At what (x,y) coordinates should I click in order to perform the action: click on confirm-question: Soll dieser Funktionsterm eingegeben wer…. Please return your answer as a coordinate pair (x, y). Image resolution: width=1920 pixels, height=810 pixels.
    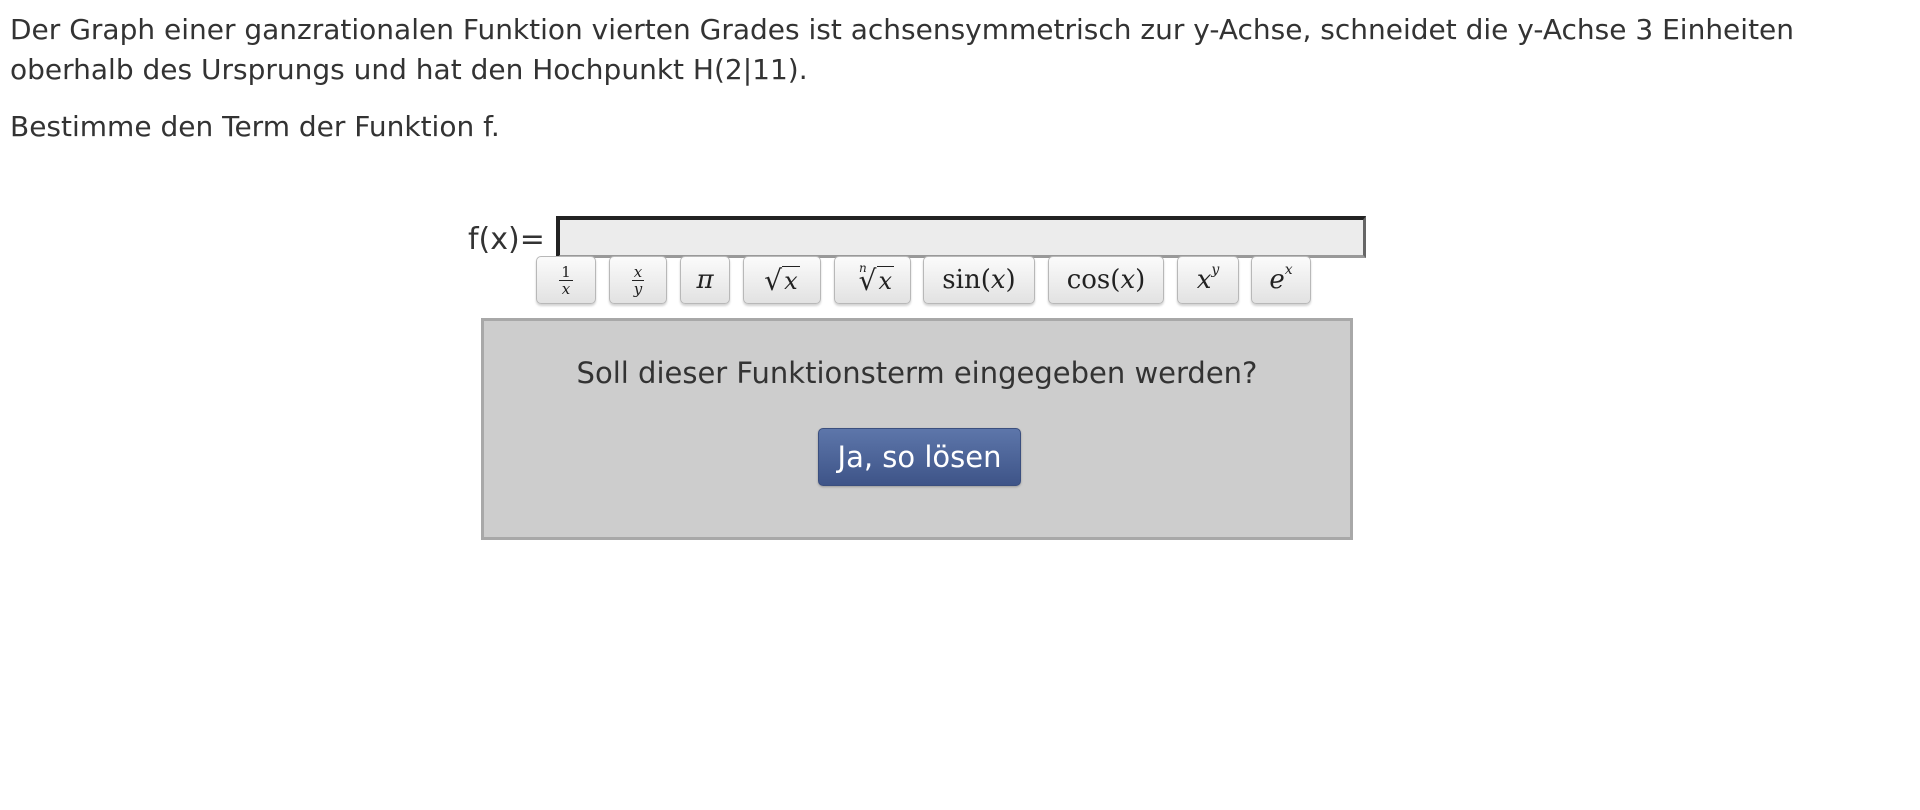
    Looking at the image, I should click on (917, 373).